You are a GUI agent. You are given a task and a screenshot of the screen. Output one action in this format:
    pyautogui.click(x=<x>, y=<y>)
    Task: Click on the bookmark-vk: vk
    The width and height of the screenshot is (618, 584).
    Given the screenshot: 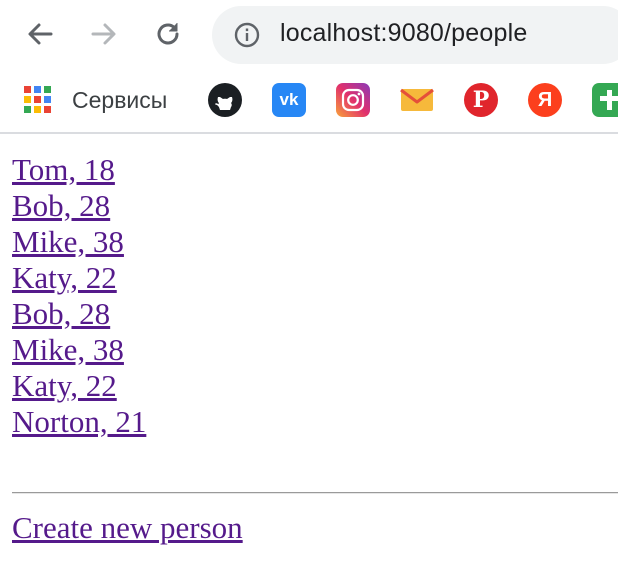 What is the action you would take?
    pyautogui.click(x=289, y=100)
    